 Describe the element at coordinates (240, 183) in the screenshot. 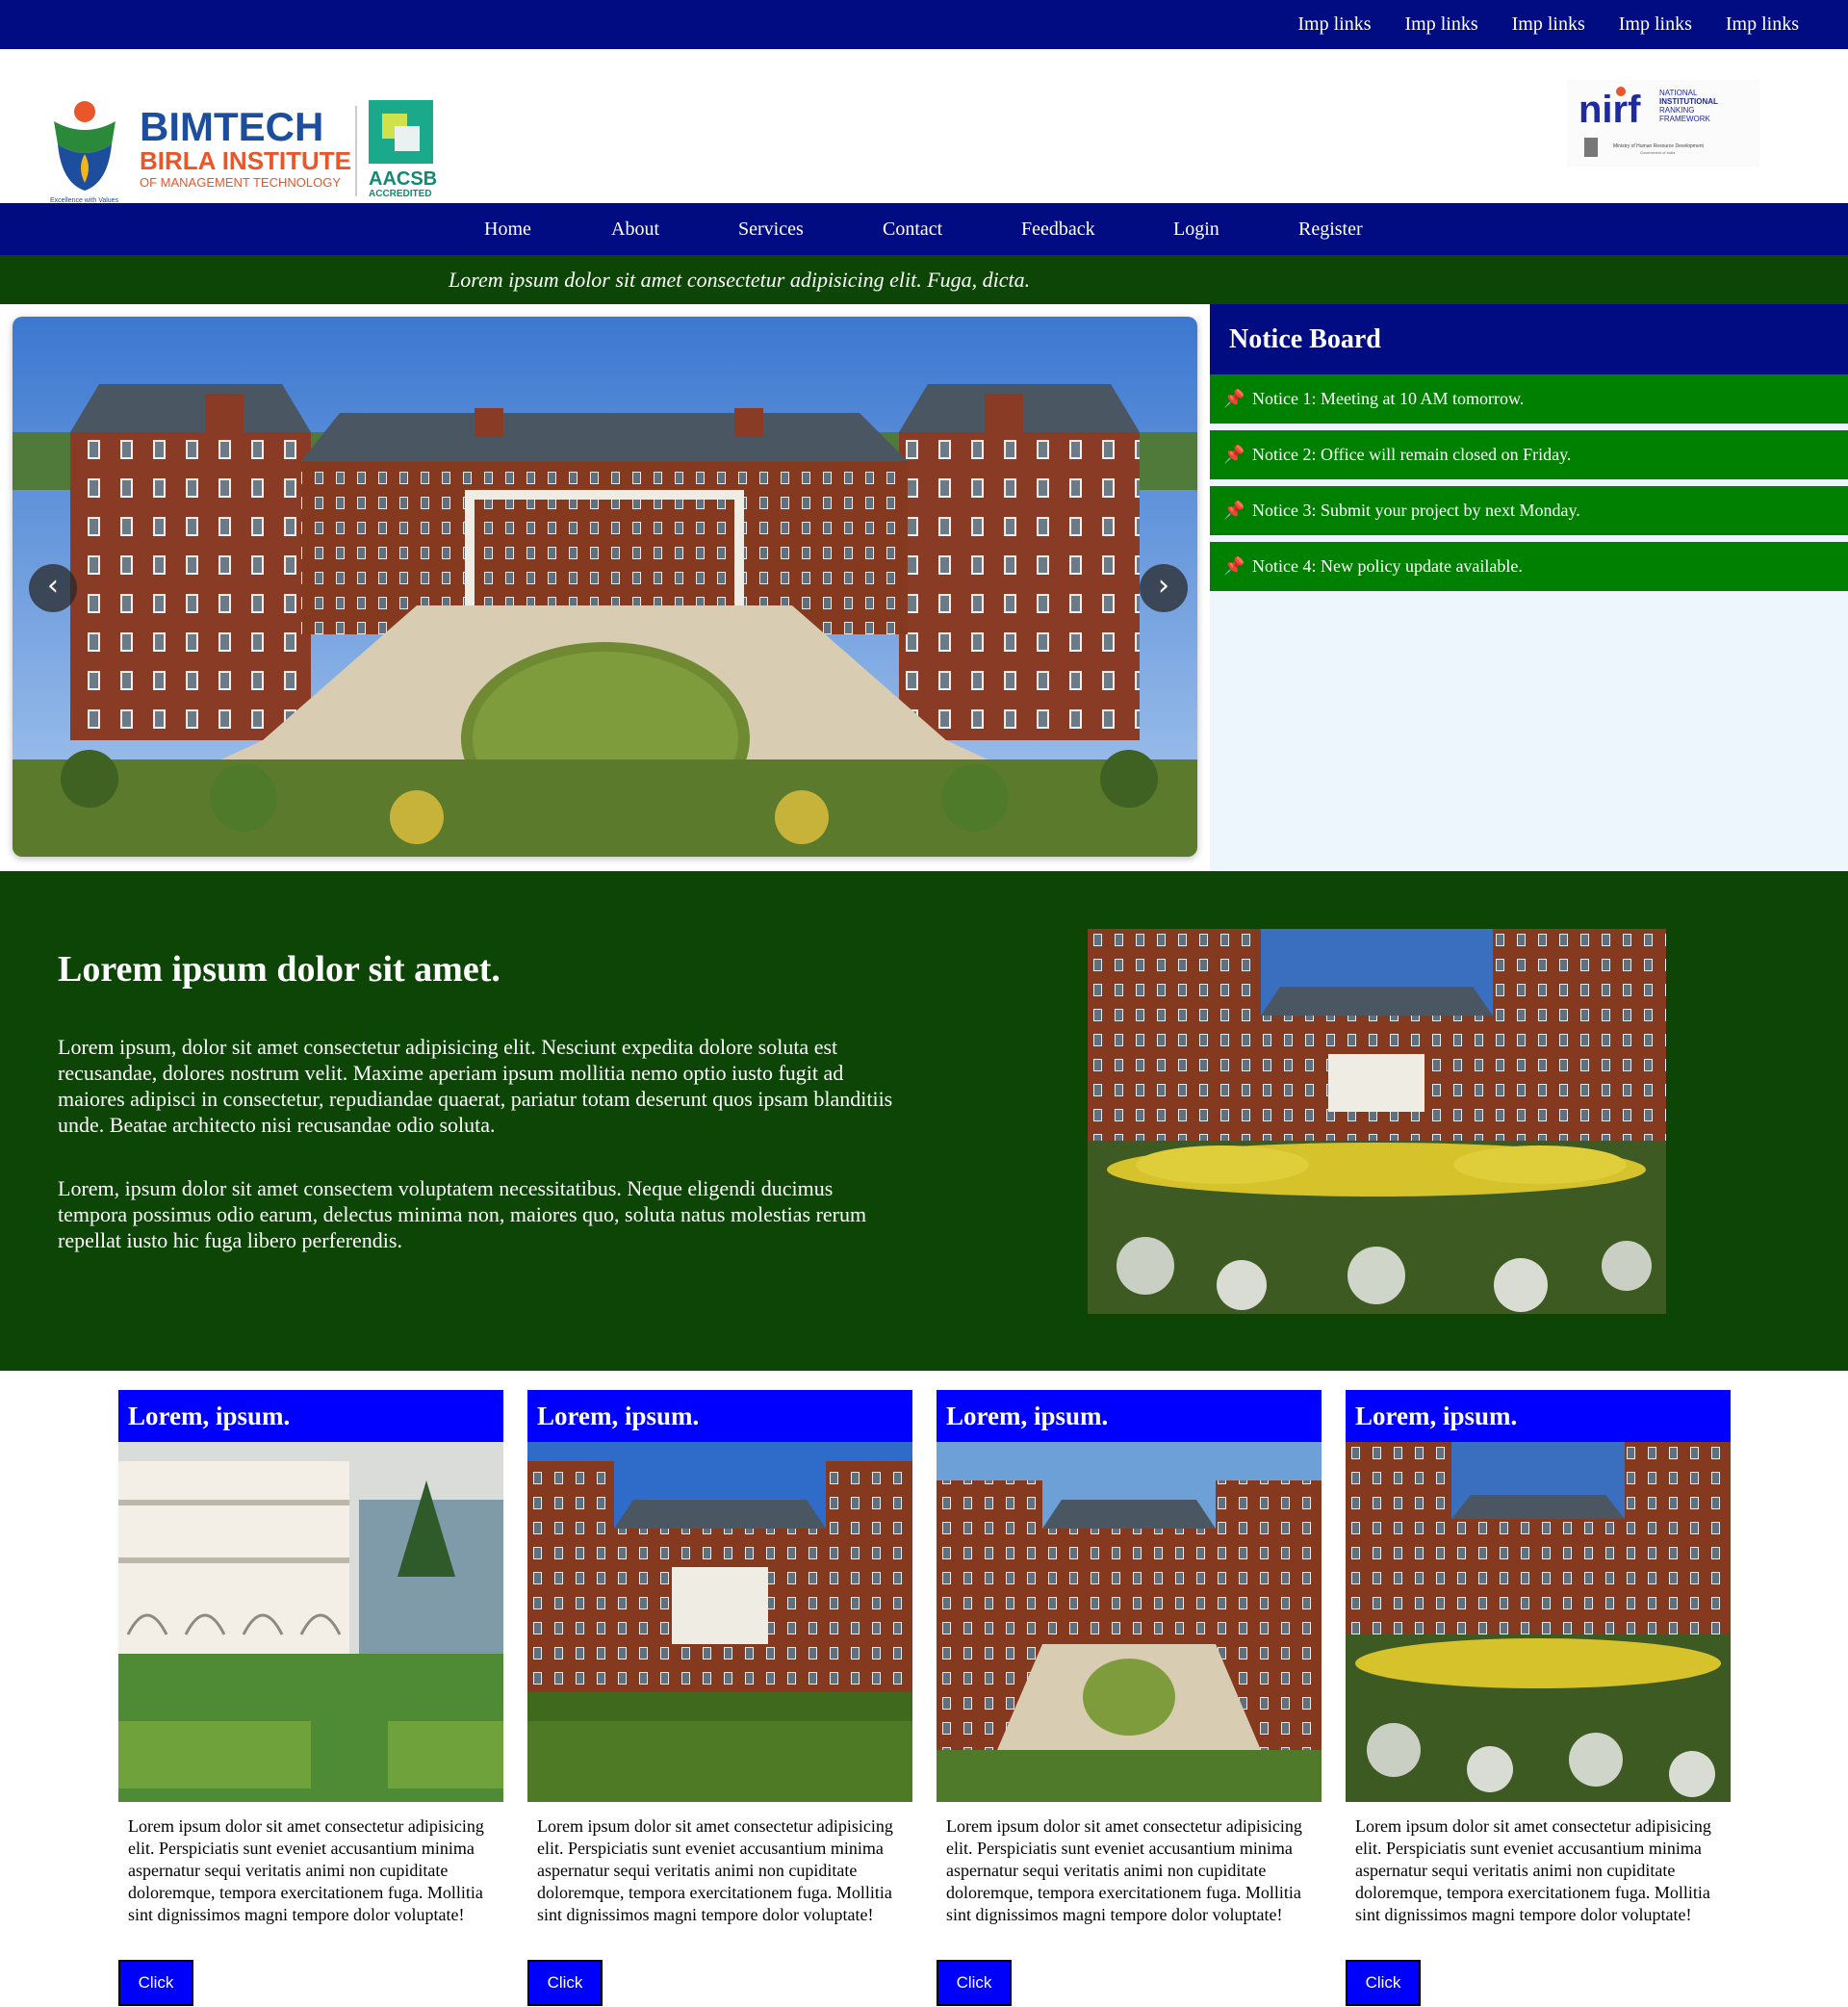

I see `logo-line3: OF MANAGEMENT TECHNOLOGY` at that location.